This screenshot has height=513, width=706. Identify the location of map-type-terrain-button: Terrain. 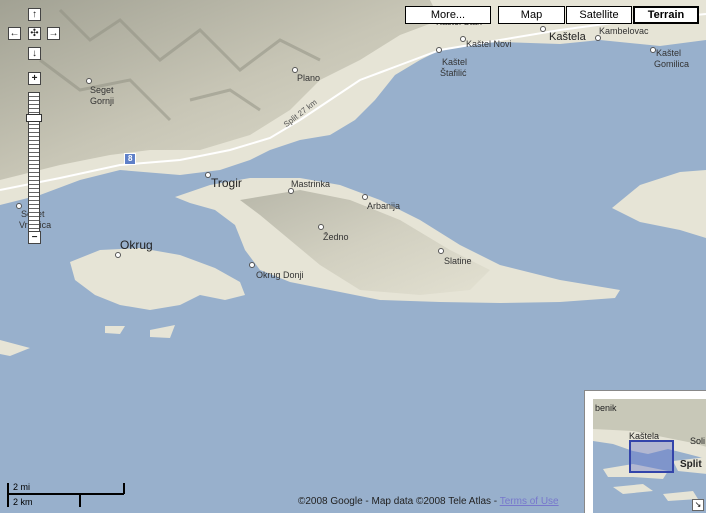
(666, 15).